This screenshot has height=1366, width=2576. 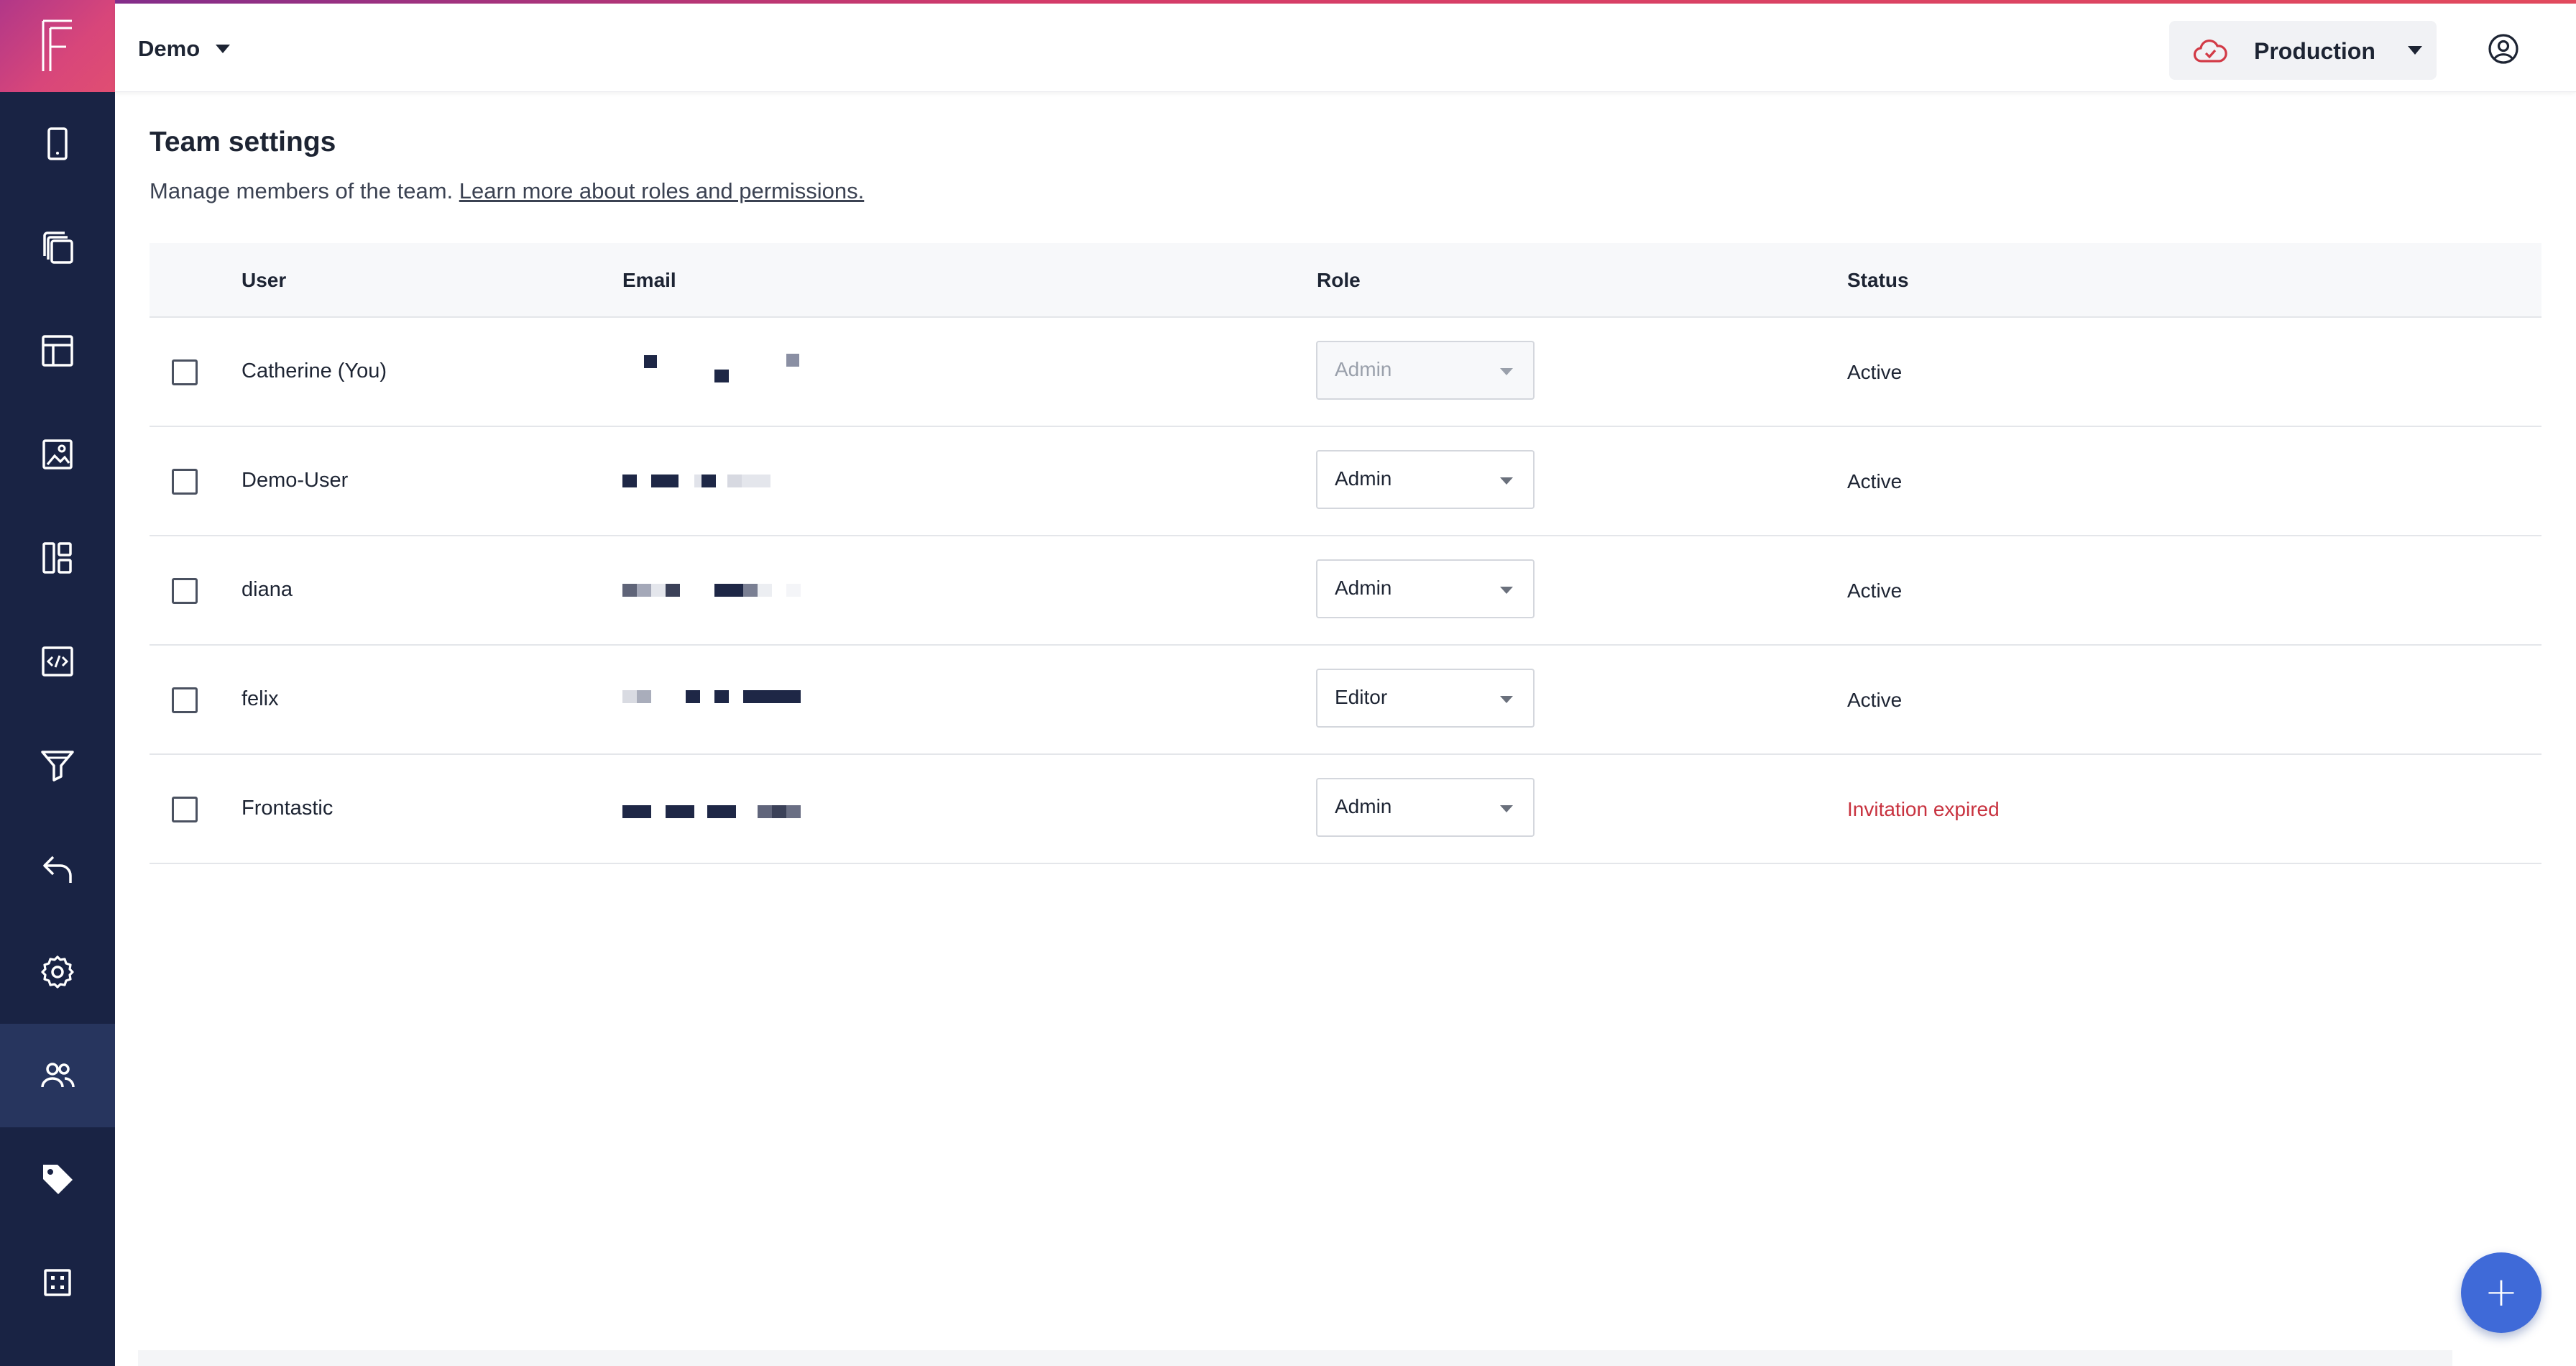 I want to click on learn-more-link: Learn more about roles and permissions., so click(x=661, y=190).